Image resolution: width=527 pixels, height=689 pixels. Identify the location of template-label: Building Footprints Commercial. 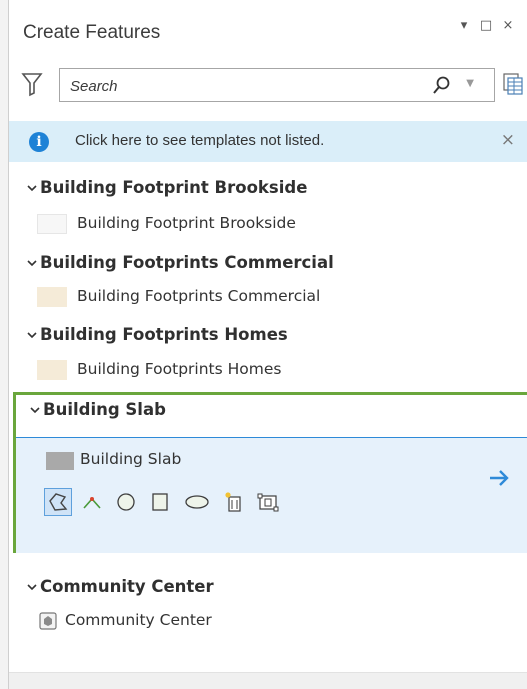
(199, 296).